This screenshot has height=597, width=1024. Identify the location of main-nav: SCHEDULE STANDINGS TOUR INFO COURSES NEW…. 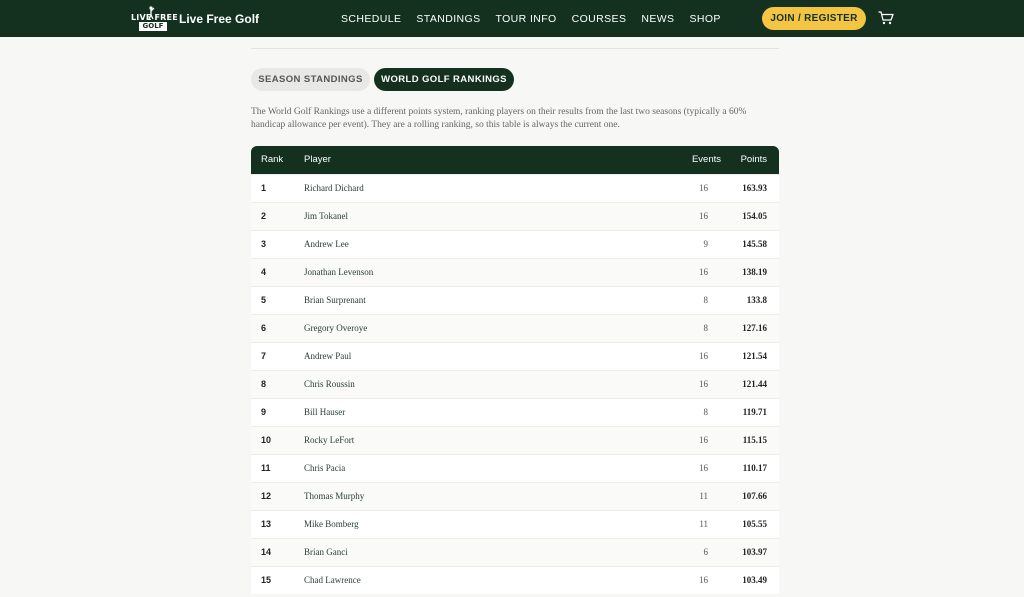
(538, 18).